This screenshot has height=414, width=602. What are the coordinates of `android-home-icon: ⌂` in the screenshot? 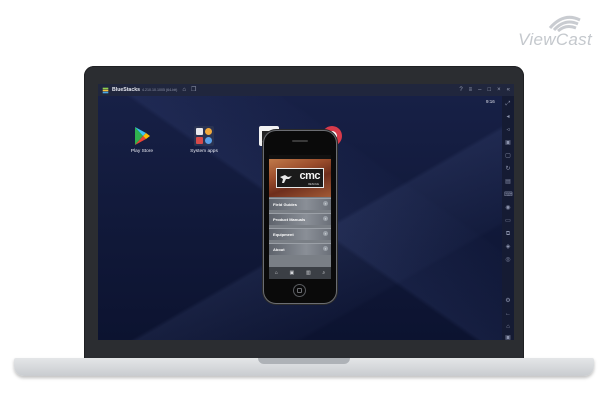 It's located at (508, 327).